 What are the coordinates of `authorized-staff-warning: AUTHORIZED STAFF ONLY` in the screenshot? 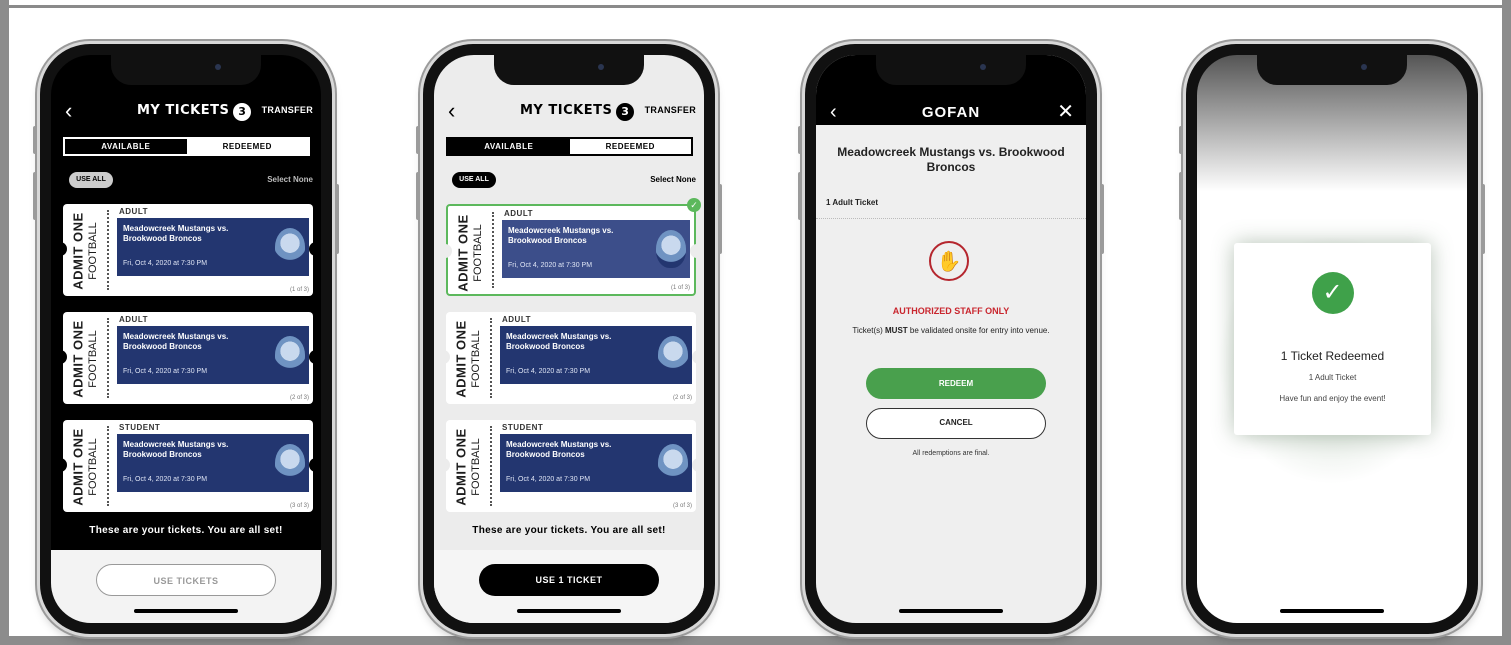 It's located at (951, 311).